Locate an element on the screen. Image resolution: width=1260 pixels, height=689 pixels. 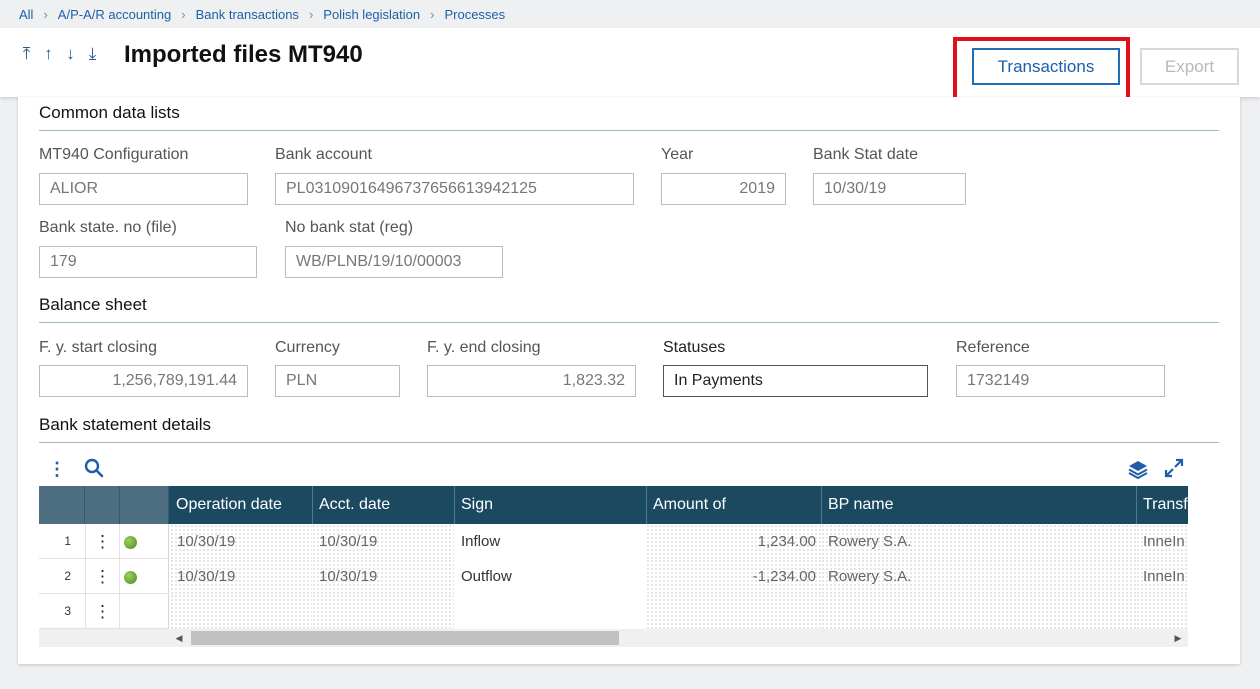
fy-end-closing-field: 1,823.32 is located at coordinates (531, 381).